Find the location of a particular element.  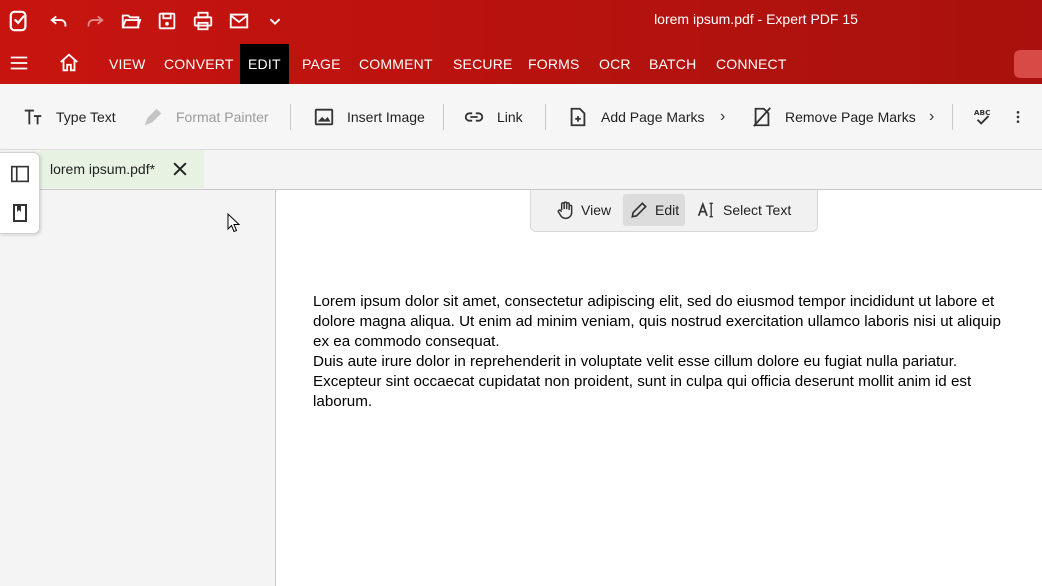

insert-image-button: Insert Image is located at coordinates (369, 117).